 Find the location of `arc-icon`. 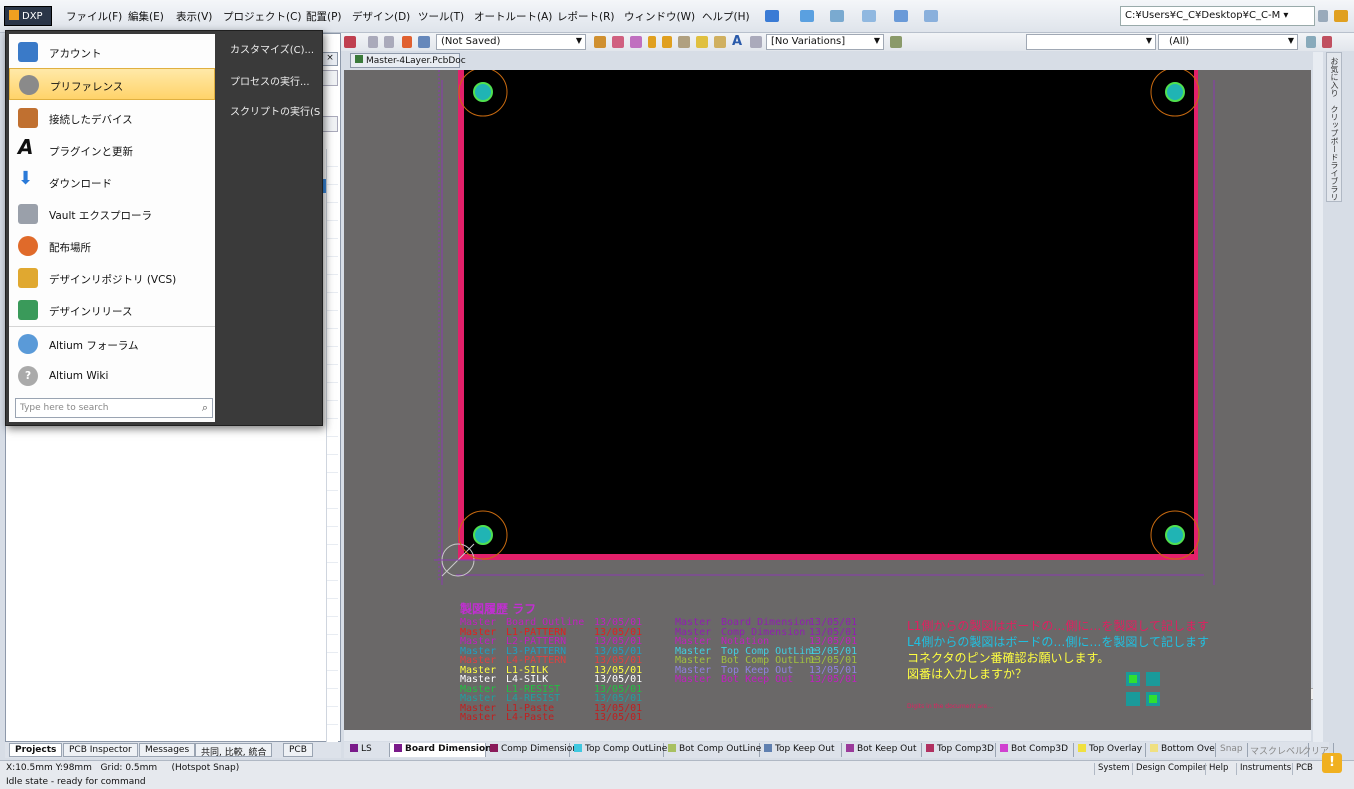

arc-icon is located at coordinates (684, 42).